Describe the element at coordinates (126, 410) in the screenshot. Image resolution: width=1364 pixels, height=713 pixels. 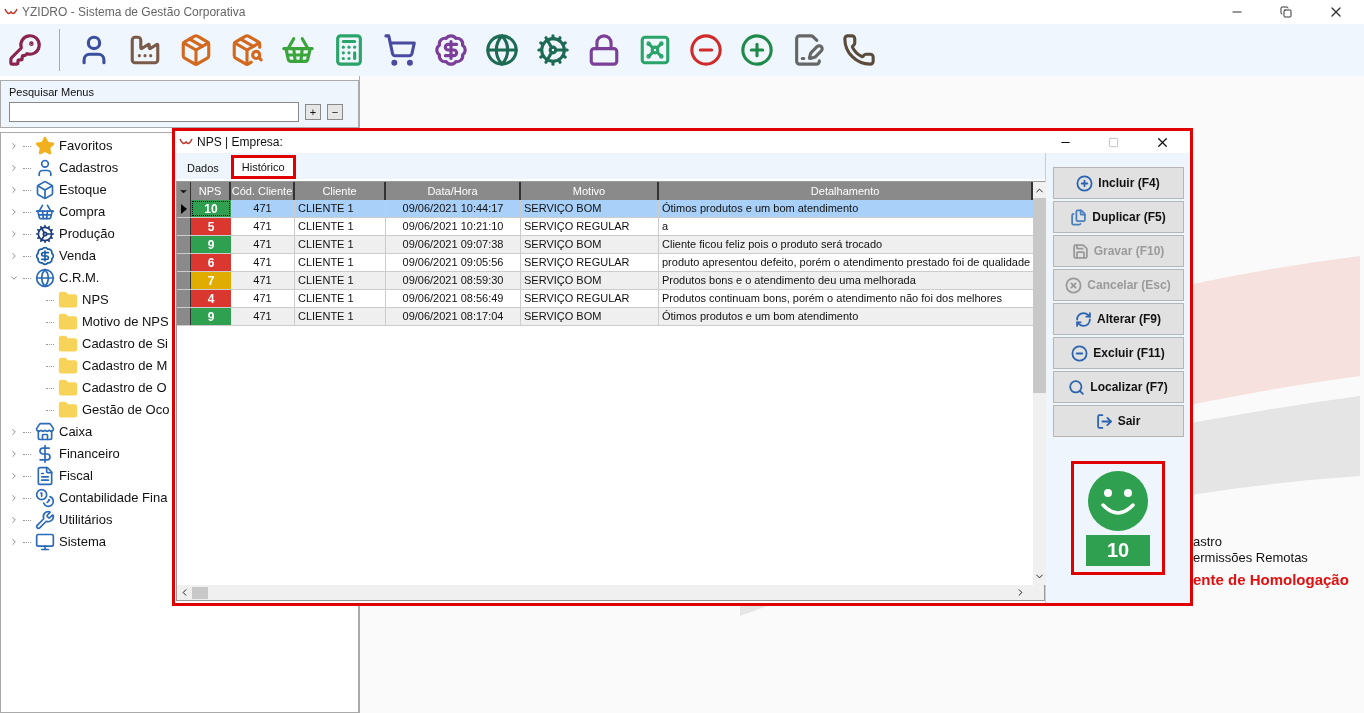
I see `tree-item: Gestão de Oco` at that location.